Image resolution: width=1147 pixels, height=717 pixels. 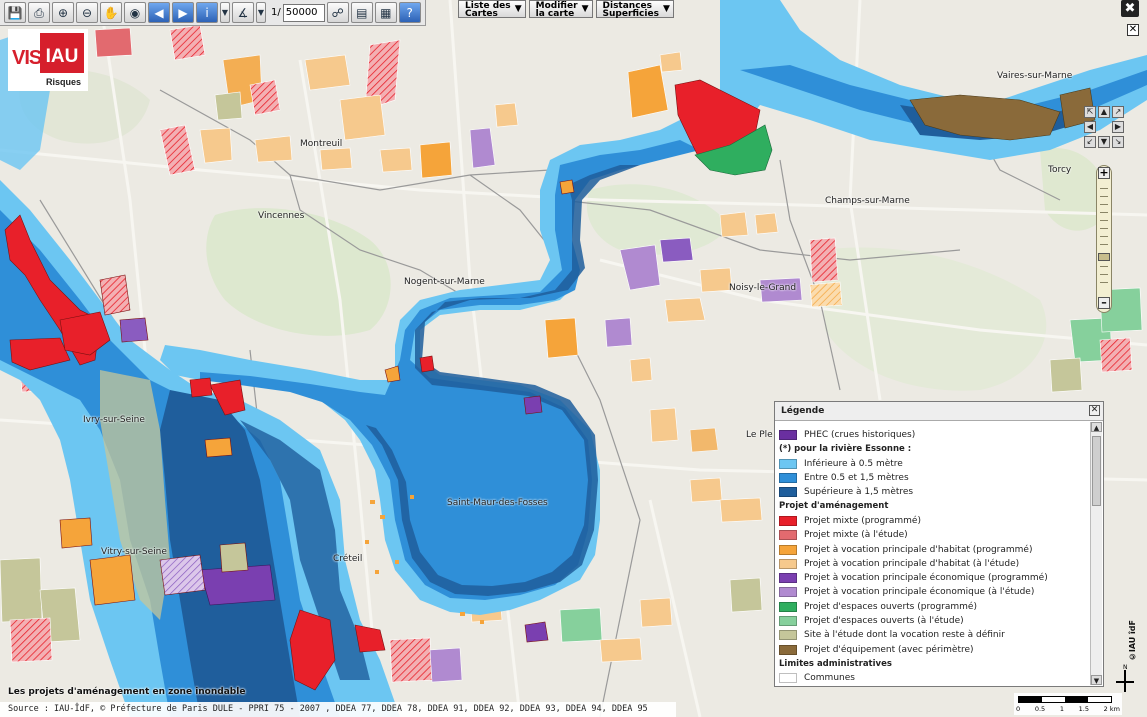 What do you see at coordinates (114, 420) in the screenshot?
I see `place-ivry-sur-seine: Ivry-sur-Seine` at bounding box center [114, 420].